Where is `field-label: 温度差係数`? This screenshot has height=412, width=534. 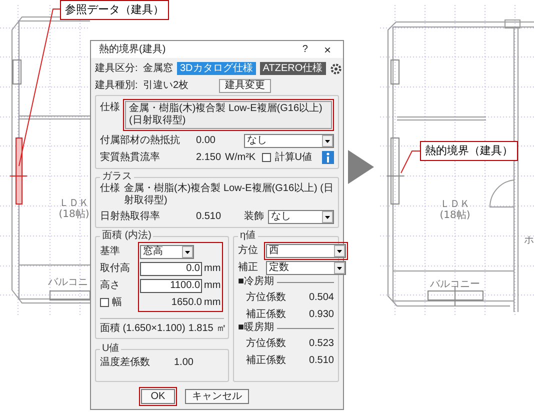 field-label: 温度差係数 is located at coordinates (125, 362).